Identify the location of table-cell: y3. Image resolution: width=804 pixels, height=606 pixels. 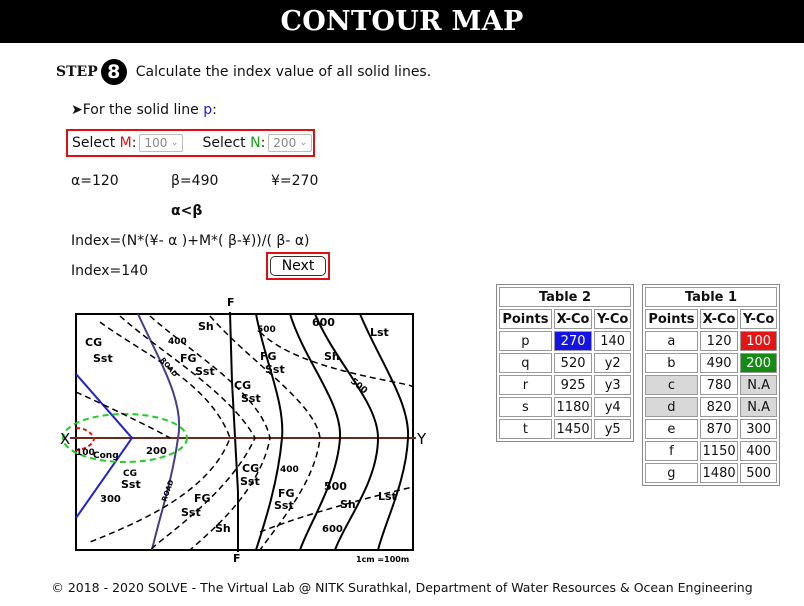
(612, 385).